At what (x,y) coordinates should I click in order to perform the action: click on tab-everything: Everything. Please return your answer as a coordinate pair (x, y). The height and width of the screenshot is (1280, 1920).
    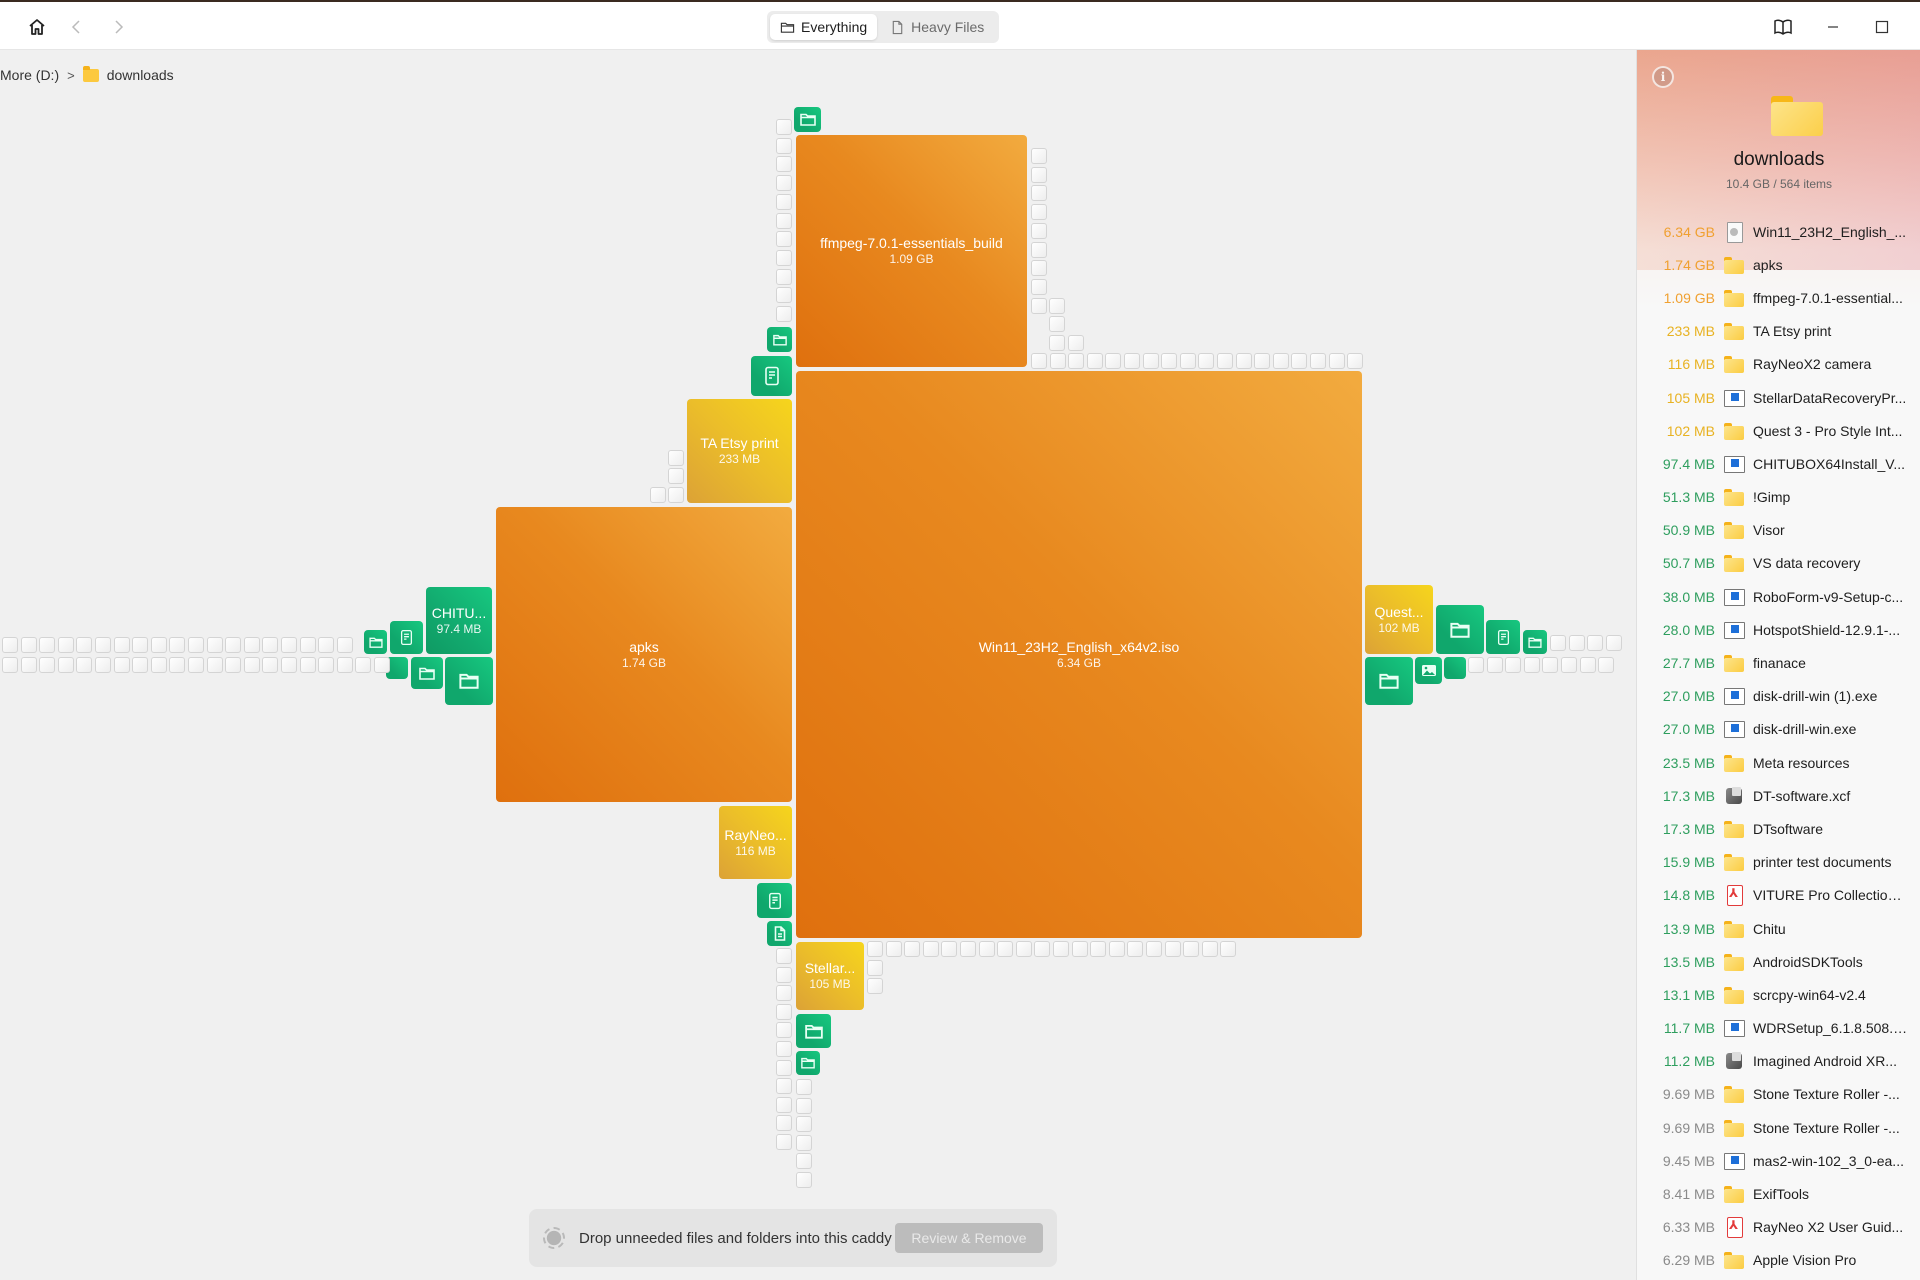
    Looking at the image, I should click on (824, 27).